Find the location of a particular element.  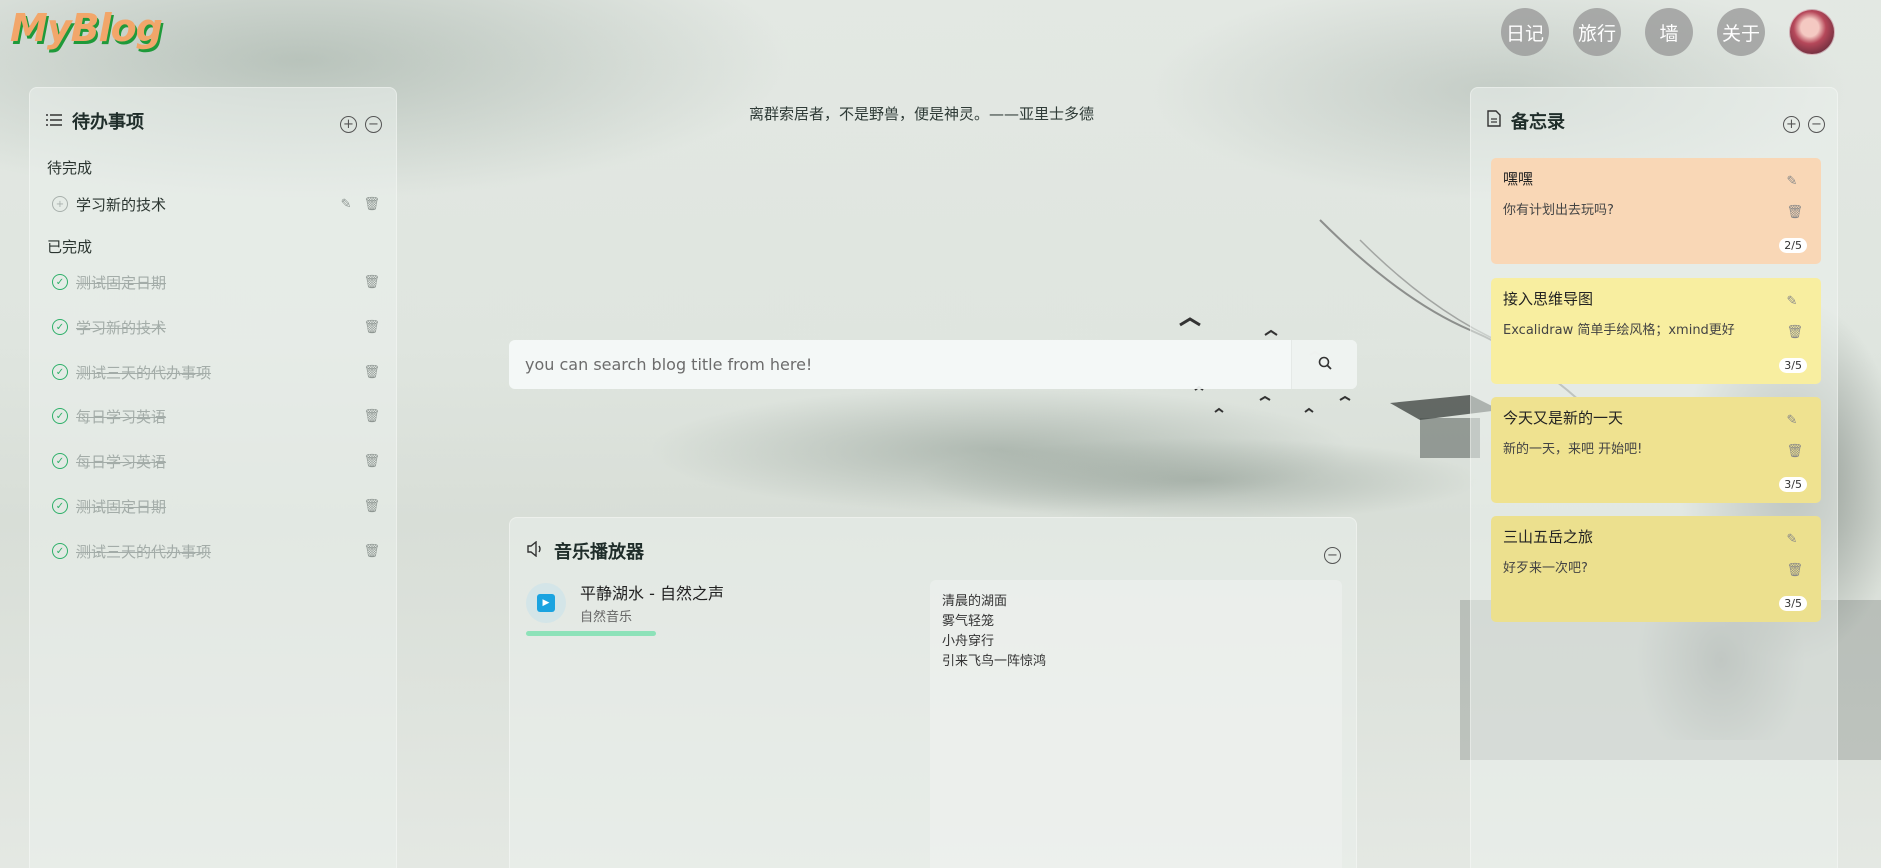

music-title-label: 音乐播放器 is located at coordinates (599, 552).